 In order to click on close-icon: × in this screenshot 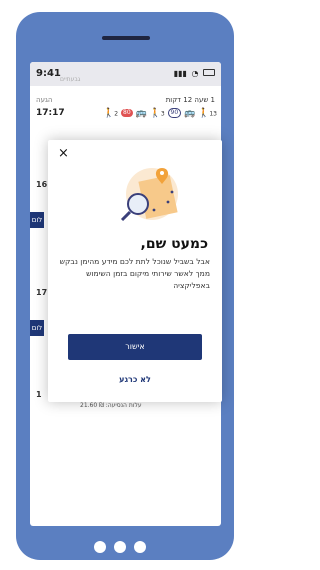, I will do `click(63, 153)`.